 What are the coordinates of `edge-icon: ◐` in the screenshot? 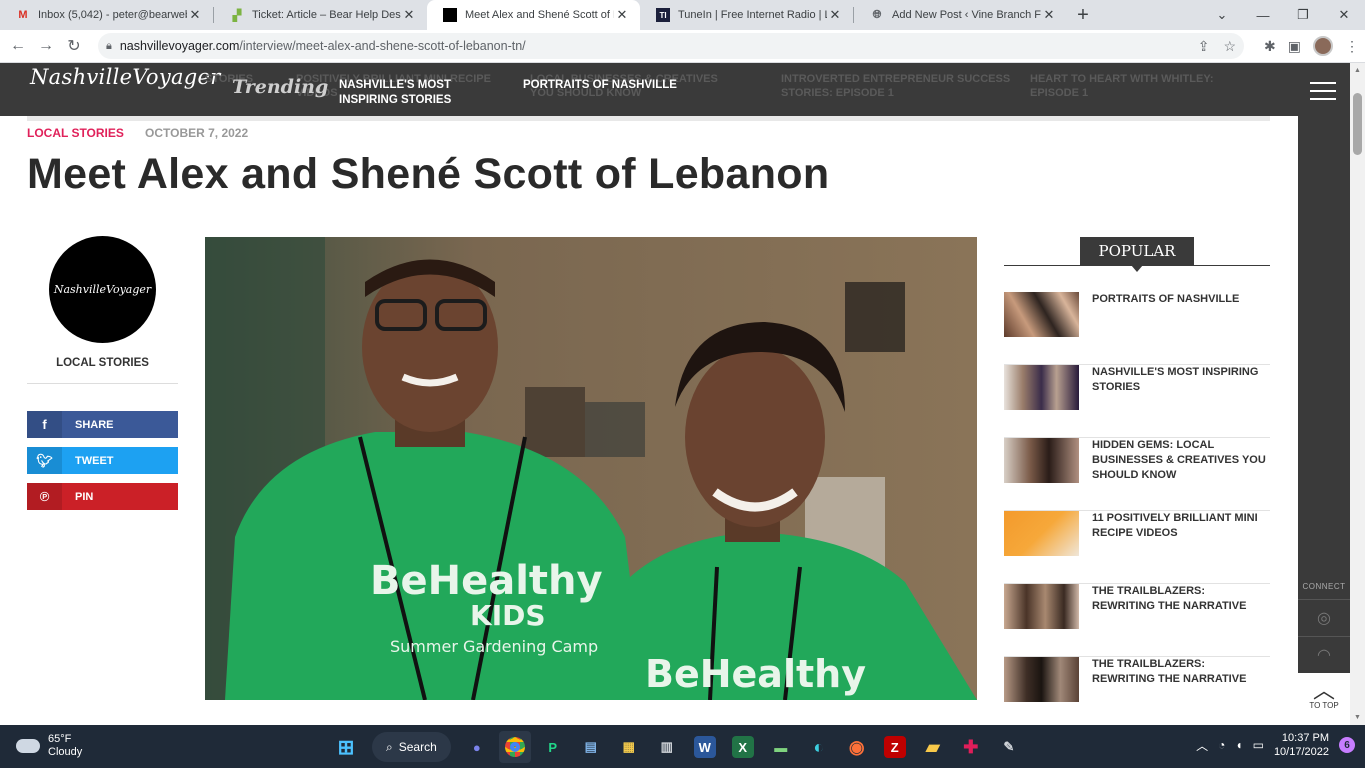 It's located at (819, 747).